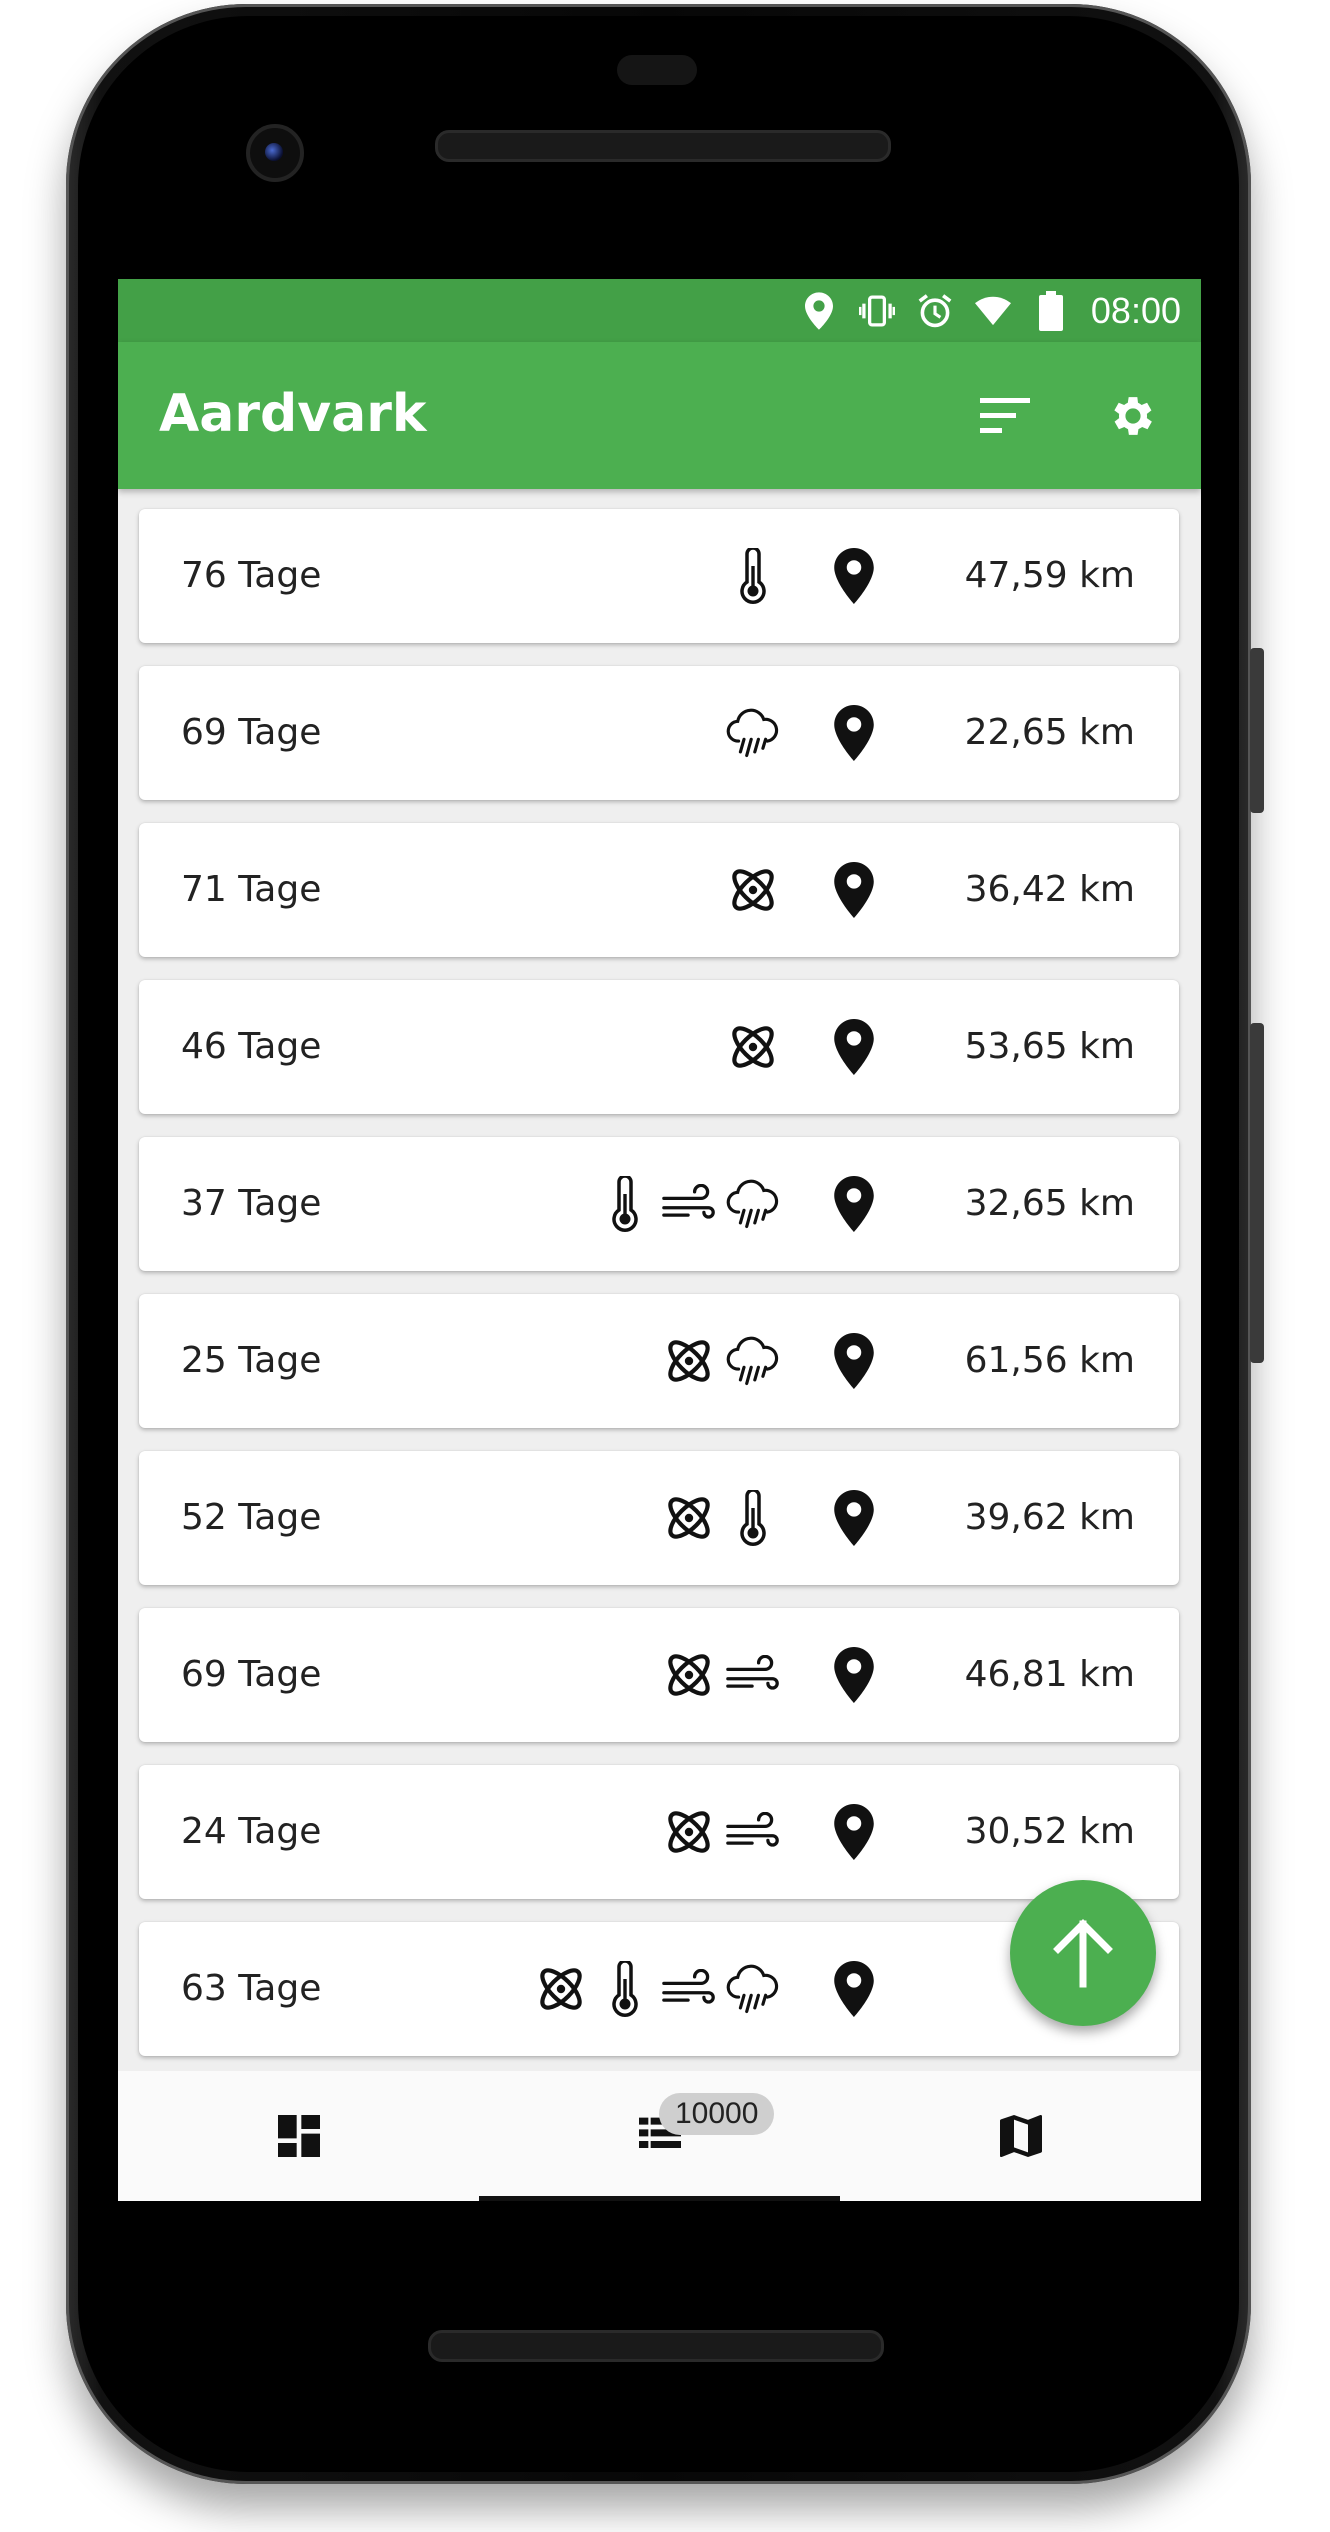 This screenshot has width=1330, height=2532. Describe the element at coordinates (659, 1518) in the screenshot. I see `list-item: 52 Tage 39,62 km` at that location.